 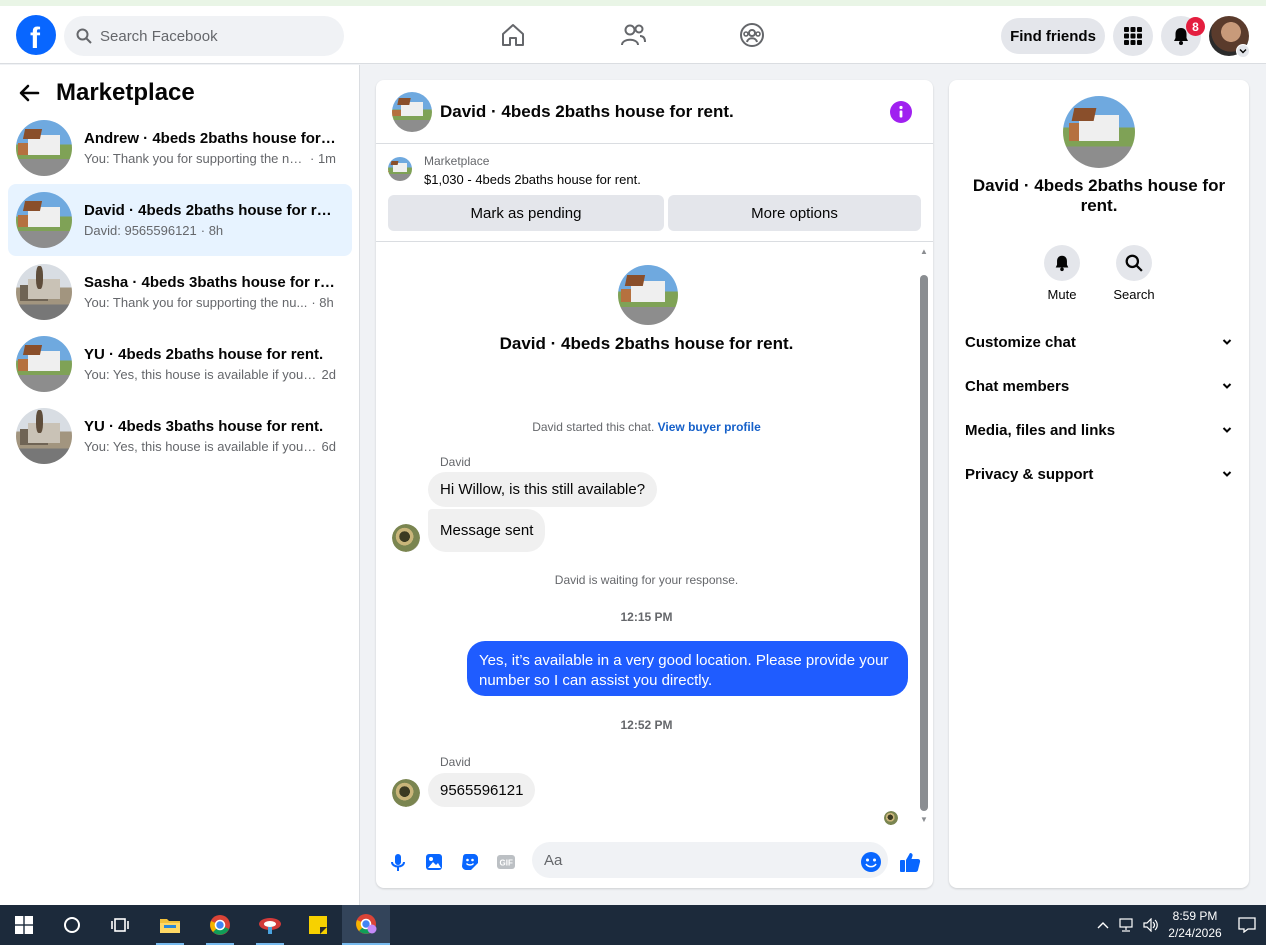 I want to click on incoming-message: Hi Willow, is this still available?, so click(x=543, y=489).